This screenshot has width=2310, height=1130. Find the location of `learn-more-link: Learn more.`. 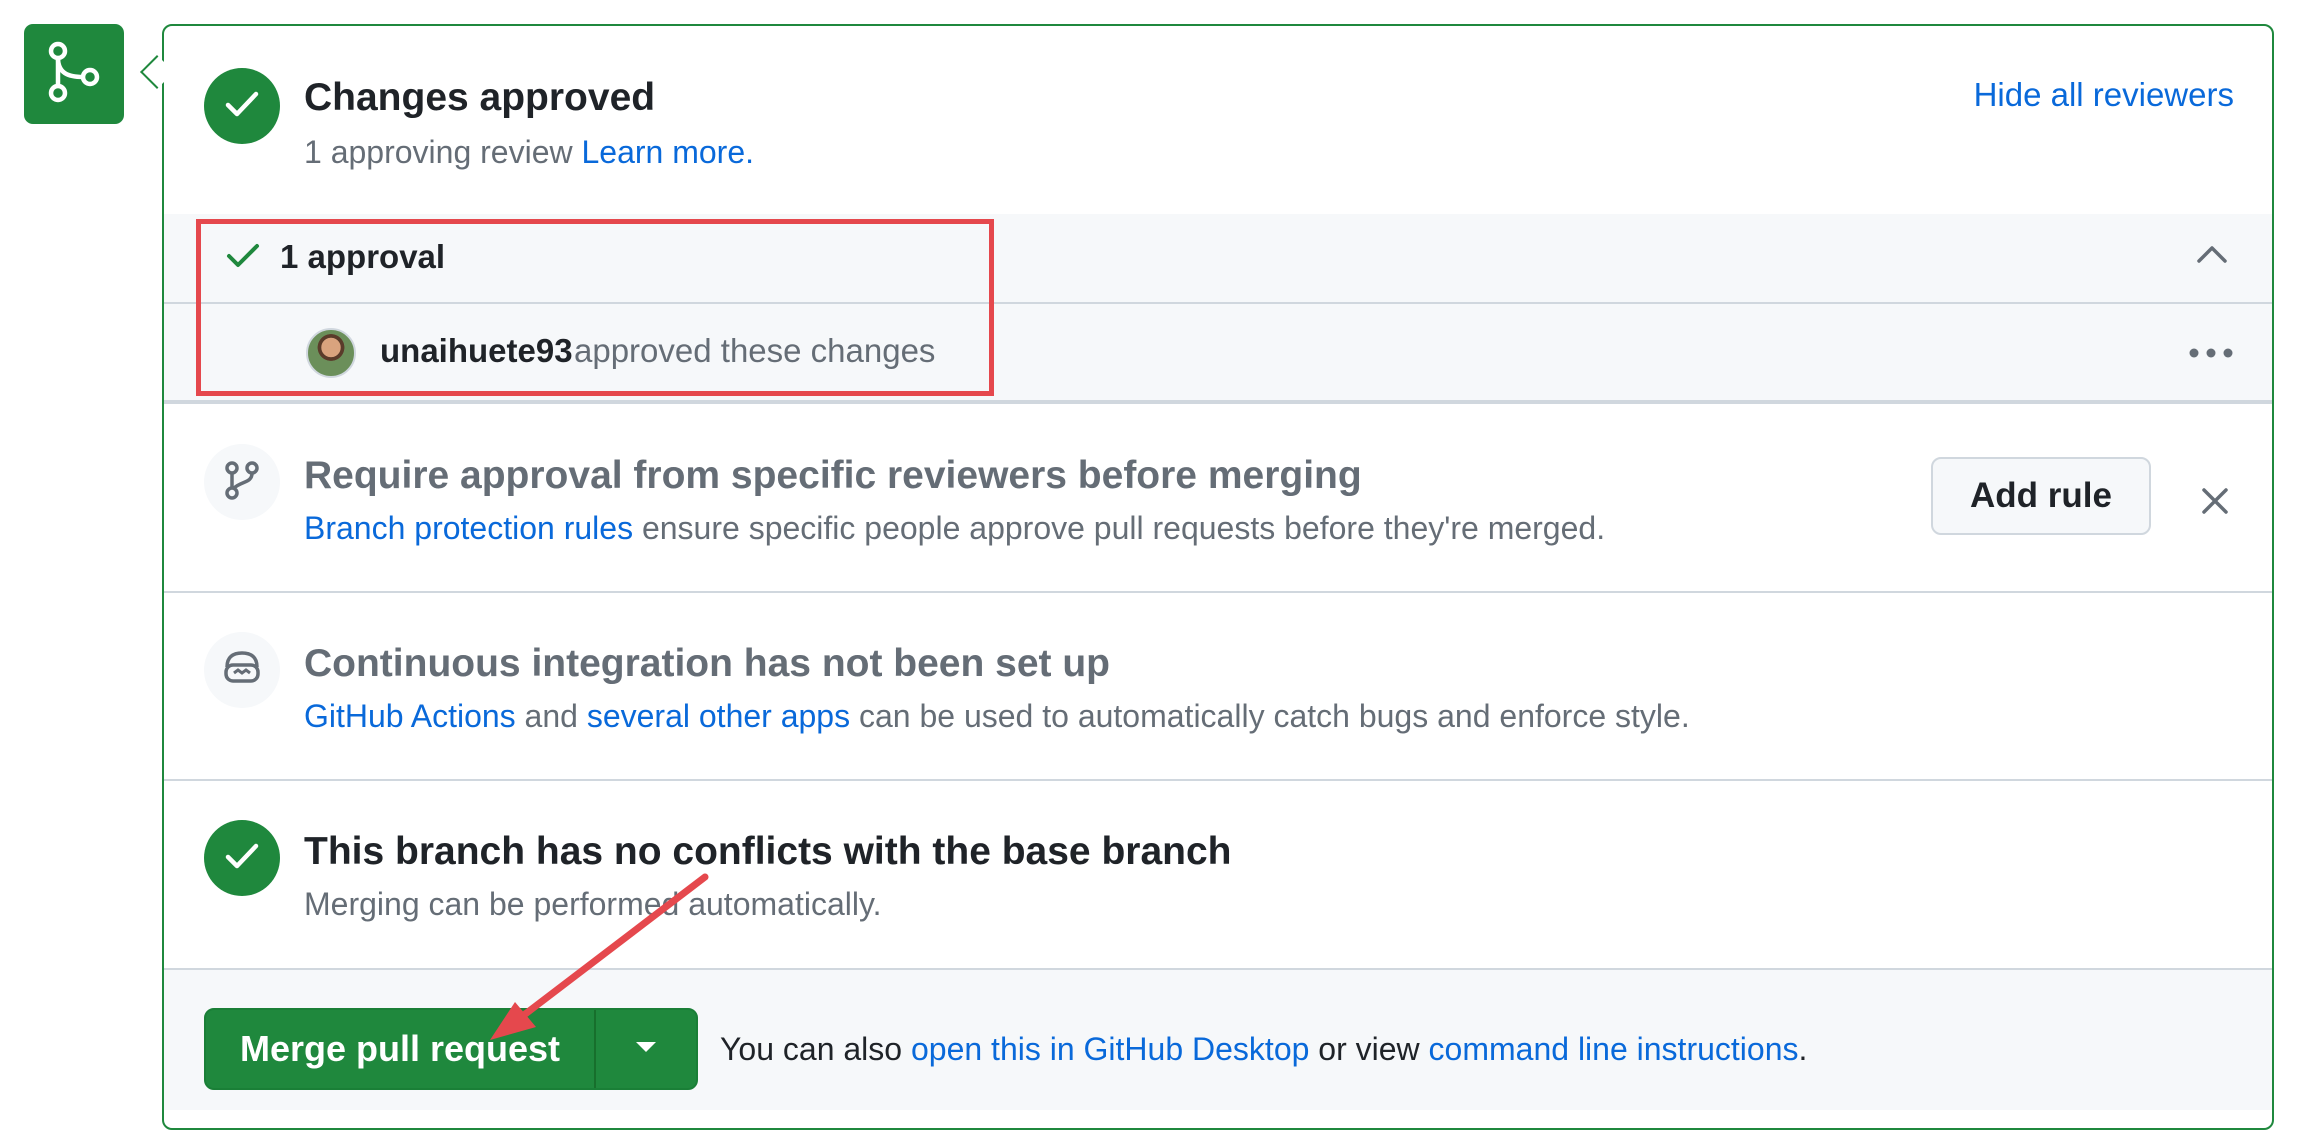

learn-more-link: Learn more. is located at coordinates (667, 152).